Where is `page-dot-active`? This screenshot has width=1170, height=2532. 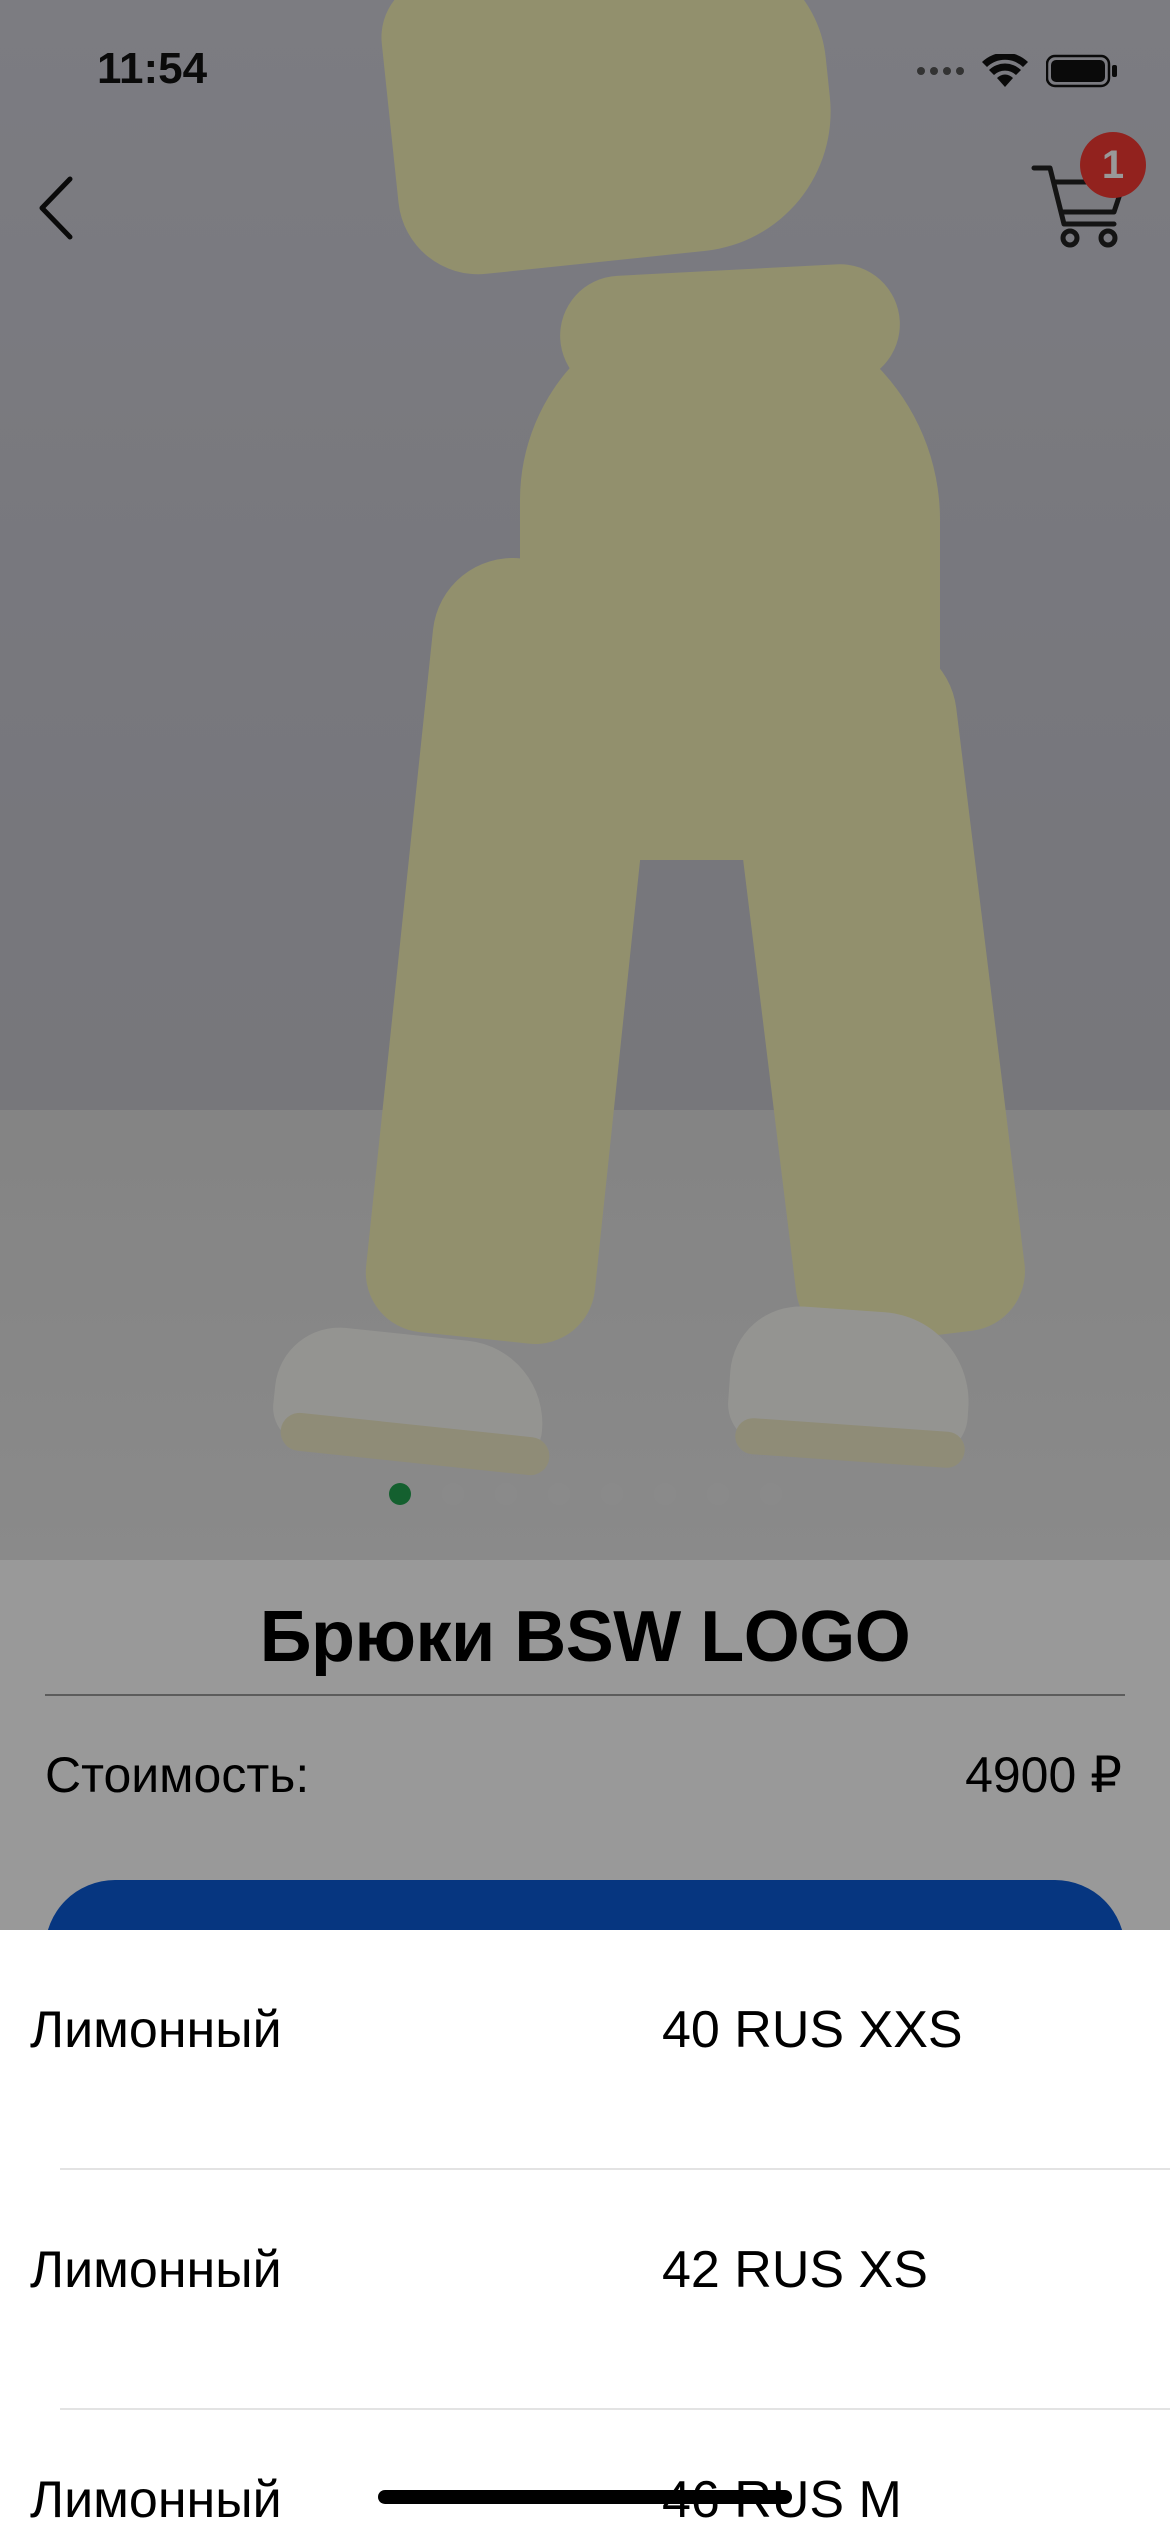
page-dot-active is located at coordinates (399, 1494).